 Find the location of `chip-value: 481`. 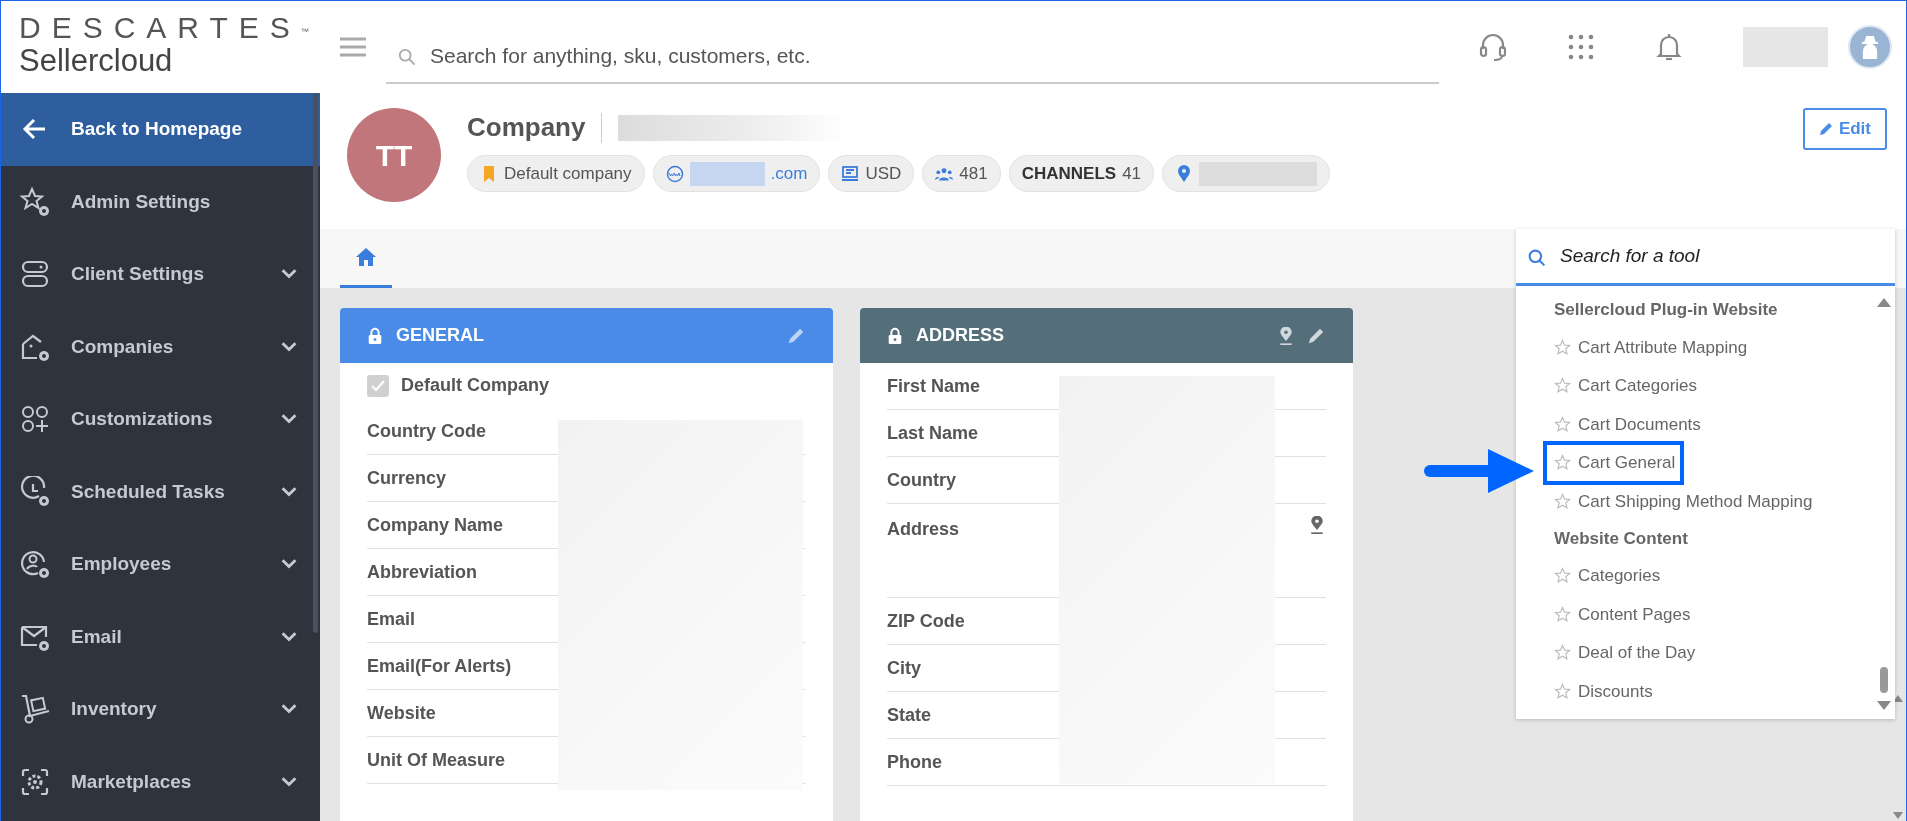

chip-value: 481 is located at coordinates (973, 173).